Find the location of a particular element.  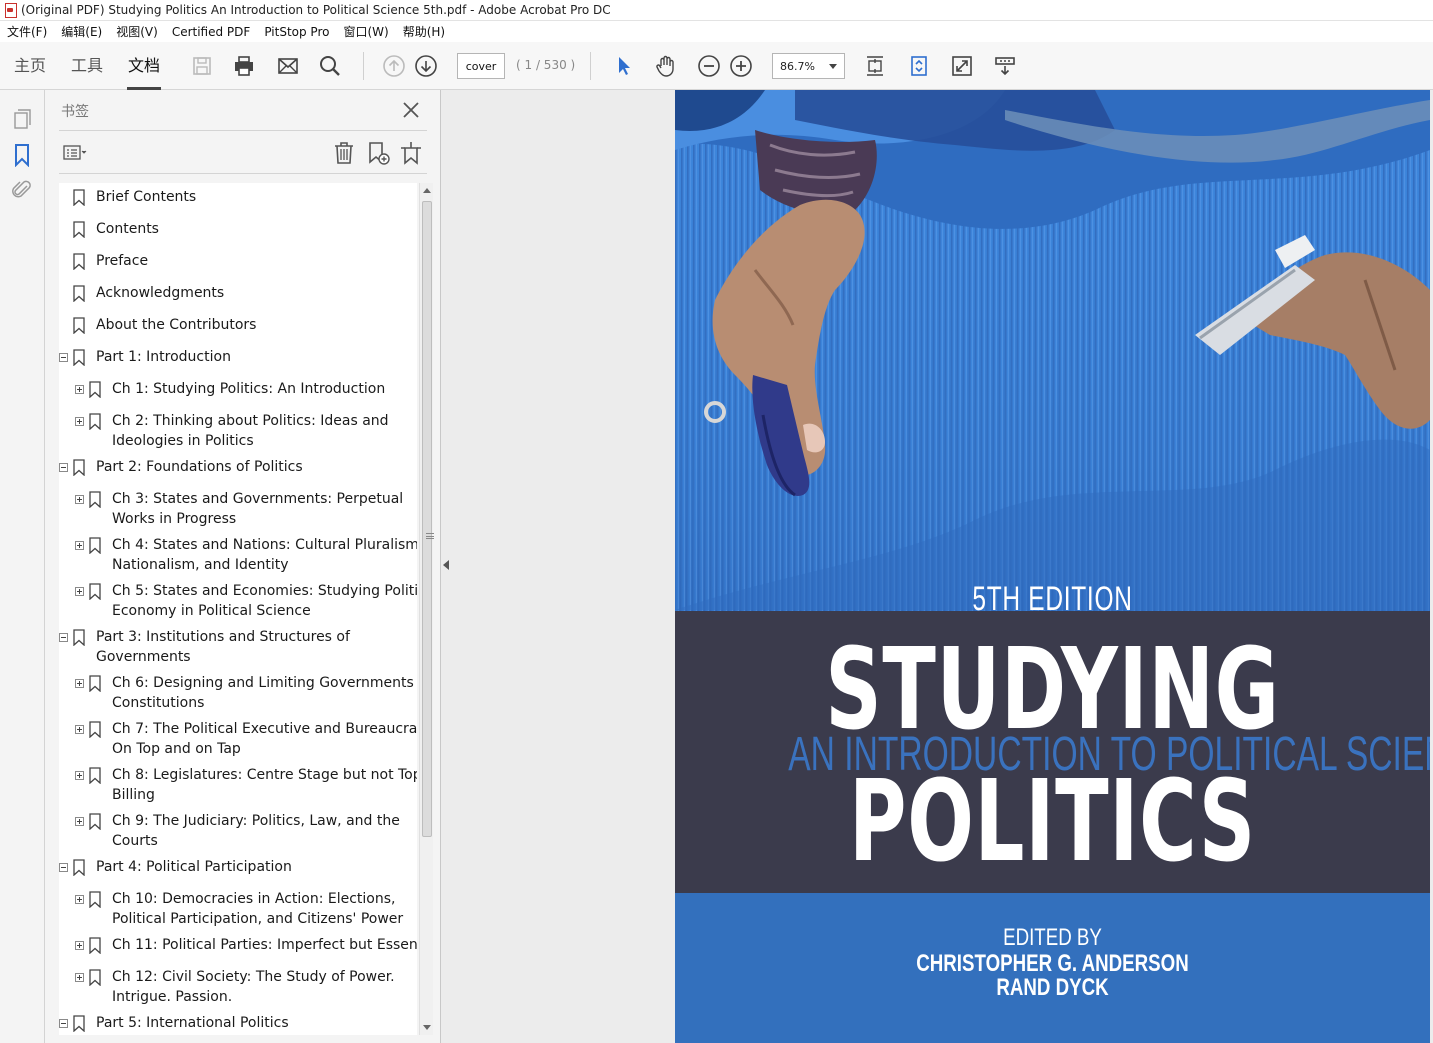

bookmark-label-line2: Works in Progress is located at coordinates (174, 519).